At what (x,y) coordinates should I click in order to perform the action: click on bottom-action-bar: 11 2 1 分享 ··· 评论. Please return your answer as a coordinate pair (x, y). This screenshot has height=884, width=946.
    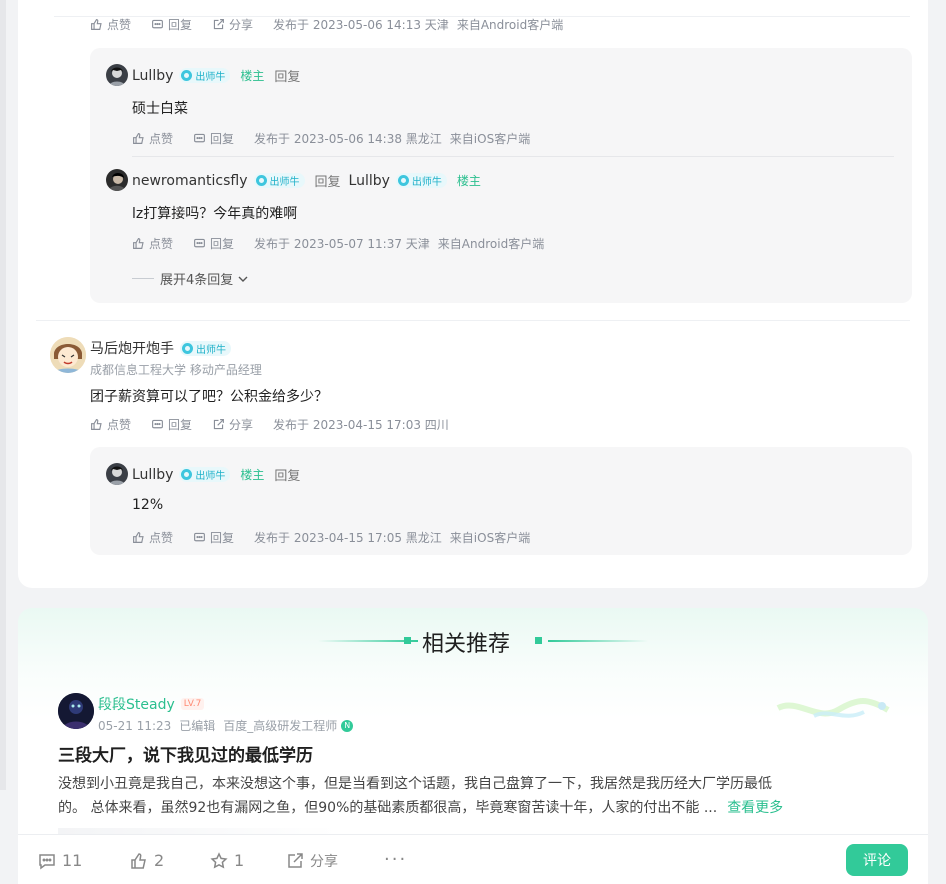
    Looking at the image, I should click on (473, 859).